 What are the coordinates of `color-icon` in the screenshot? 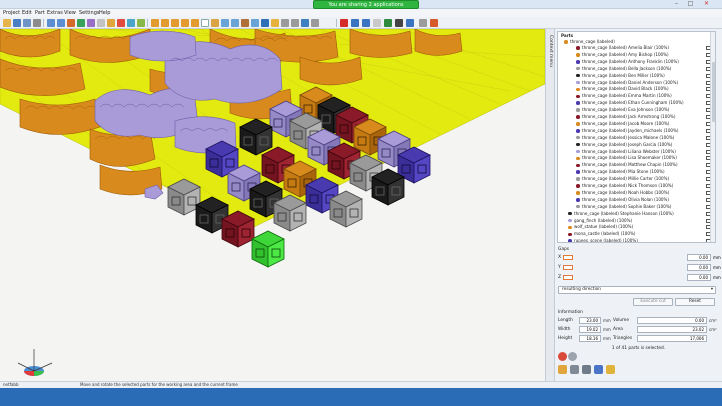 It's located at (562, 369).